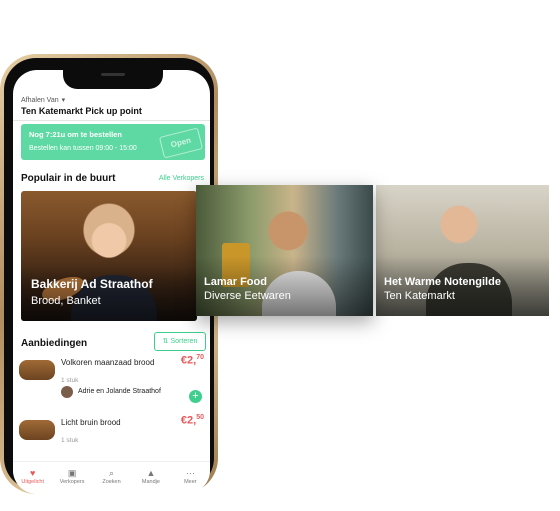 This screenshot has width=560, height=511. Describe the element at coordinates (72, 473) in the screenshot. I see `store-icon: ▣` at that location.